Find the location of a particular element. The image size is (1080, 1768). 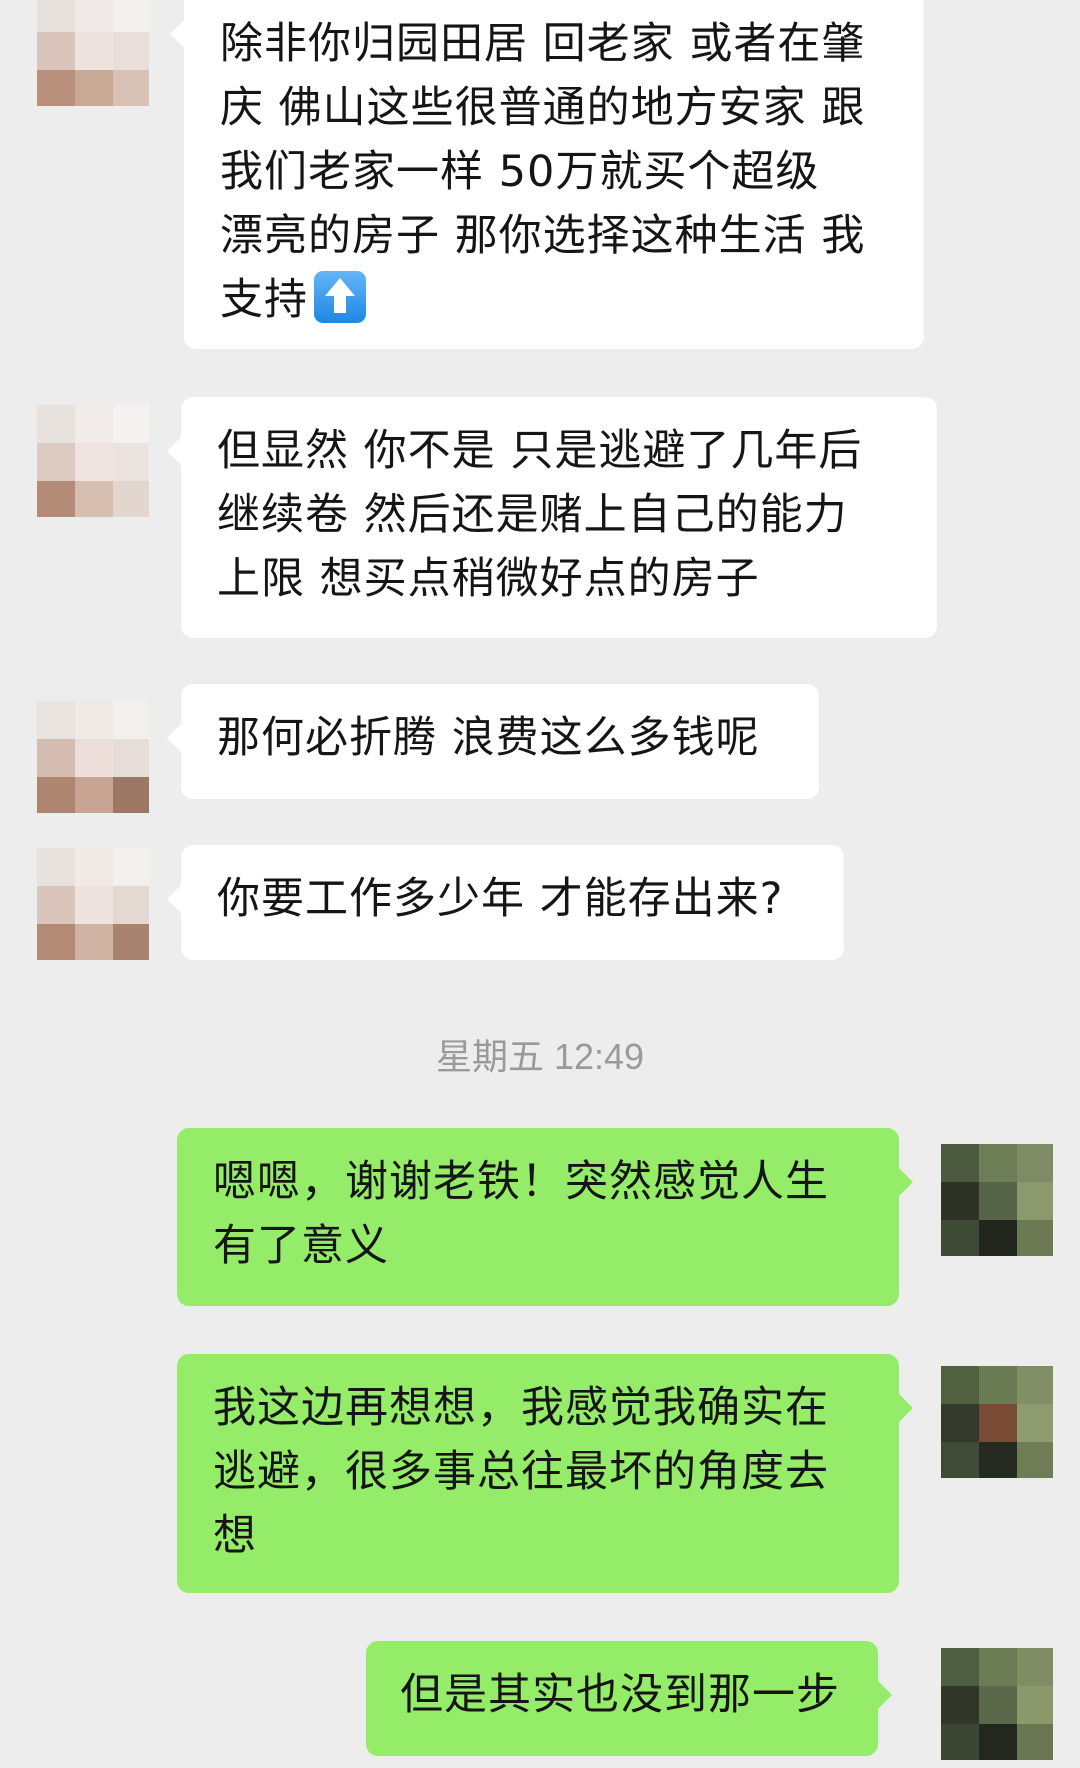

message-line: 除非你归园田居 回老家 或者在肇 is located at coordinates (543, 44).